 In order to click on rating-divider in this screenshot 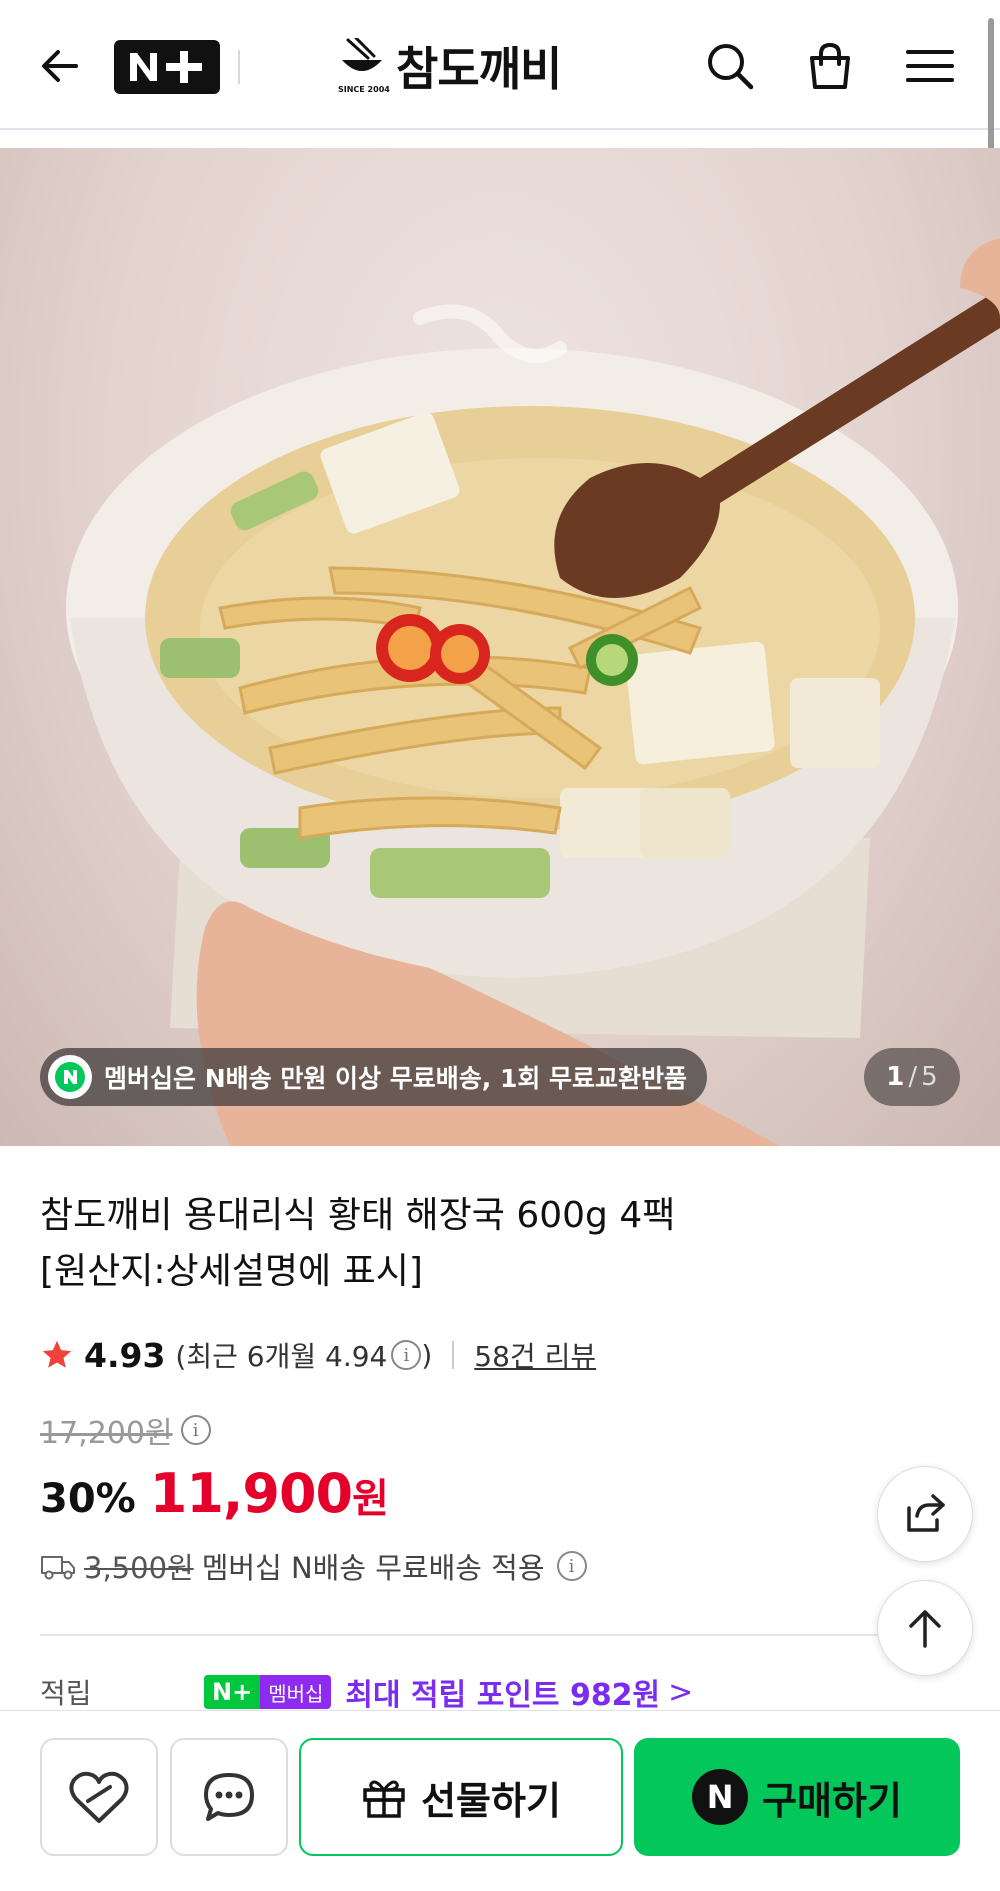, I will do `click(453, 1355)`.